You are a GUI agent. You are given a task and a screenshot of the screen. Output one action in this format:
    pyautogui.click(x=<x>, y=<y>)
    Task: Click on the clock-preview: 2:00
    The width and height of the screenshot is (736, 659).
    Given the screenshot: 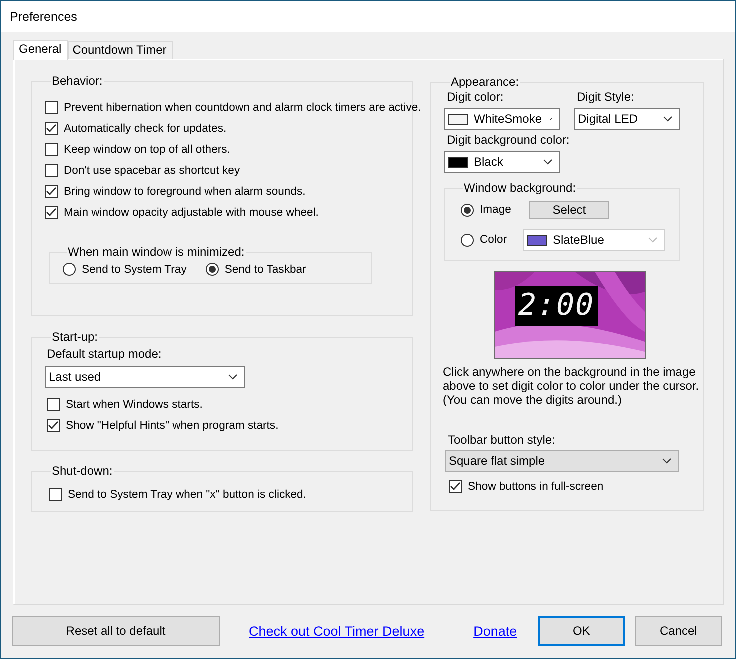 What is the action you would take?
    pyautogui.click(x=570, y=315)
    